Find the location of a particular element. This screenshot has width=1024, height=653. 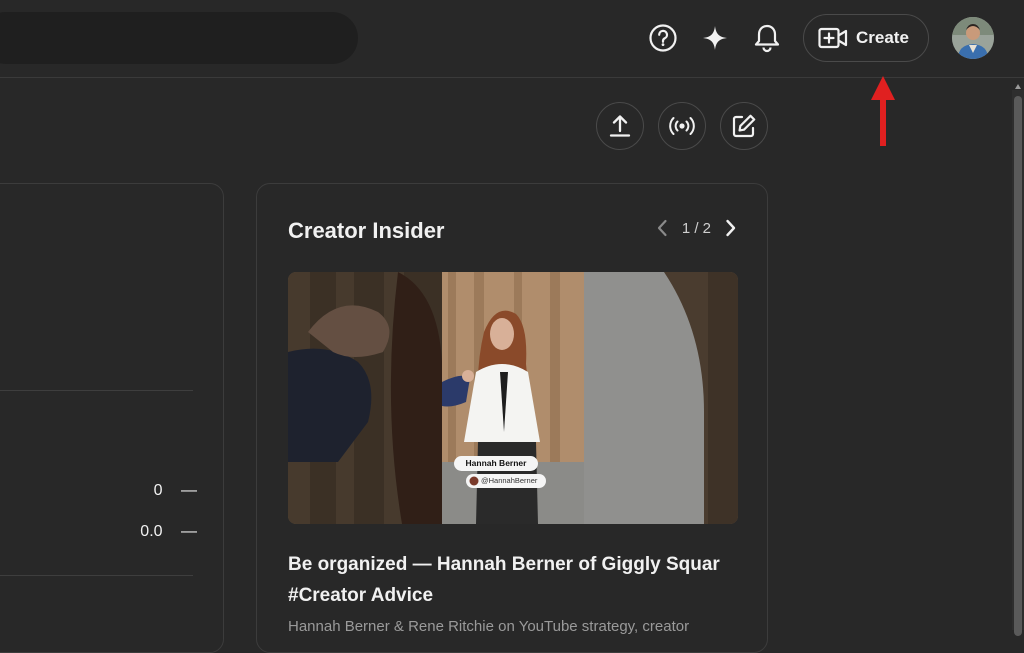

account-avatar is located at coordinates (973, 38).